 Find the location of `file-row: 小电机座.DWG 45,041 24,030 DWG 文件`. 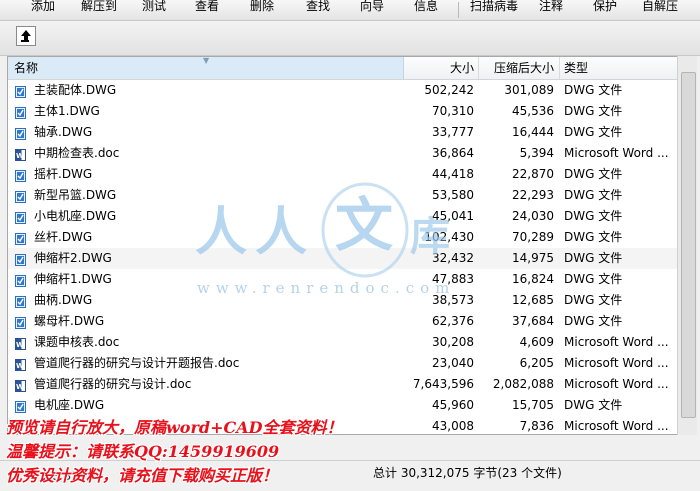

file-row: 小电机座.DWG 45,041 24,030 DWG 文件 is located at coordinates (342, 216).